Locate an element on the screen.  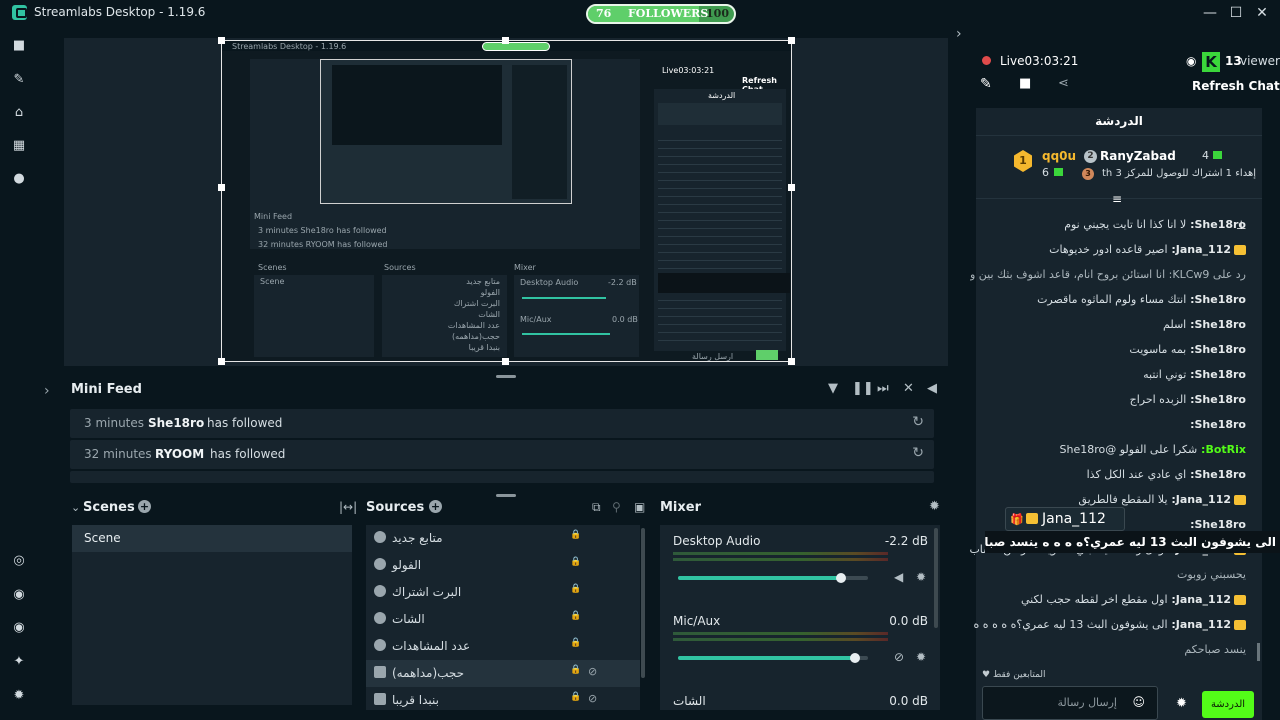
mixer-settings-icon: ✹ is located at coordinates (934, 506).